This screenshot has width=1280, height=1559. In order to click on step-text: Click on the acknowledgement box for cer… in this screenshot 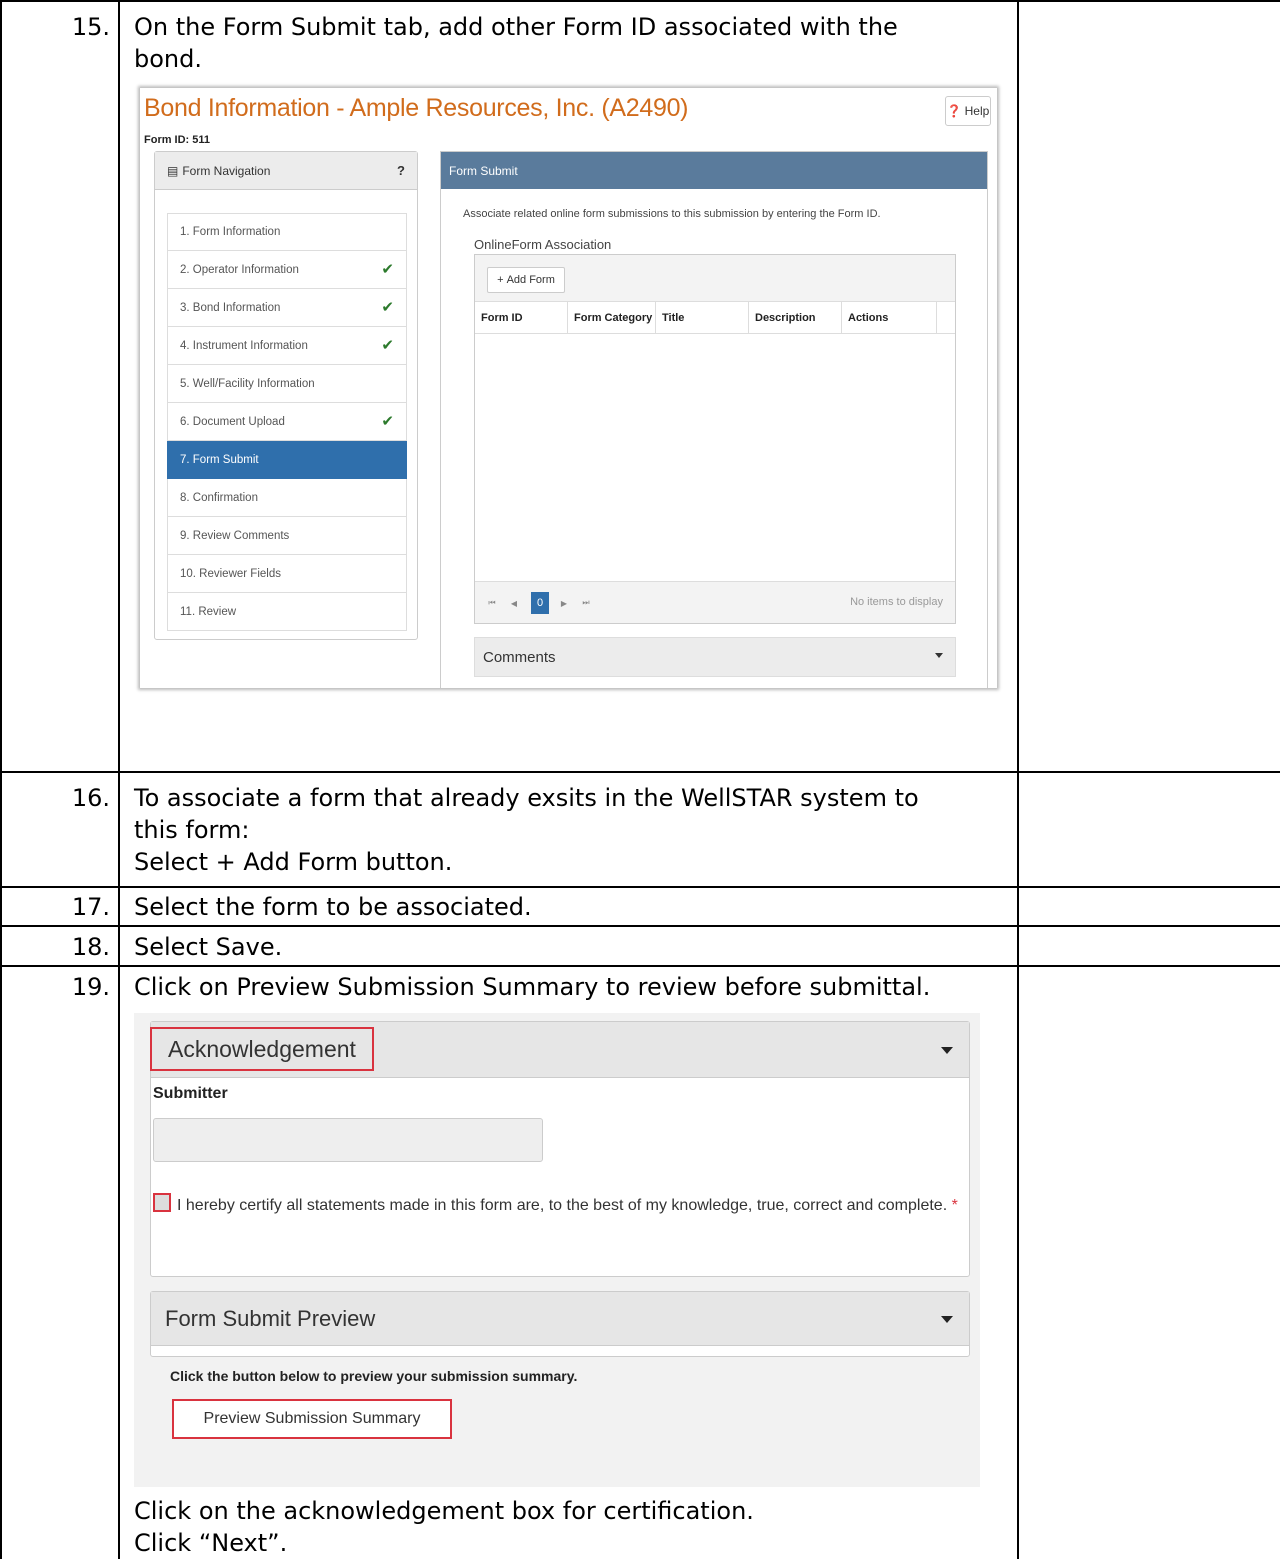, I will do `click(574, 1527)`.